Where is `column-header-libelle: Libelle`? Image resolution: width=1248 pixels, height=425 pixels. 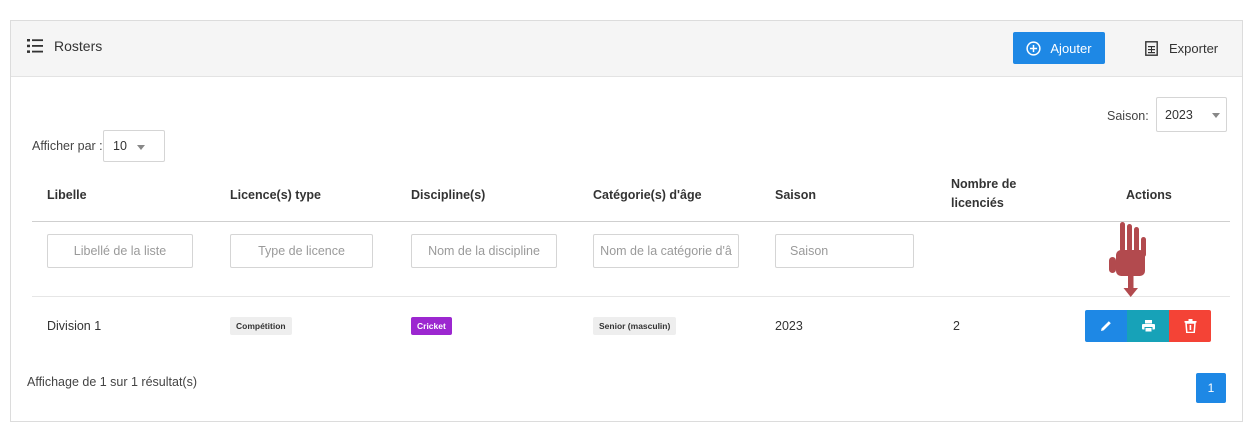
column-header-libelle: Libelle is located at coordinates (67, 195).